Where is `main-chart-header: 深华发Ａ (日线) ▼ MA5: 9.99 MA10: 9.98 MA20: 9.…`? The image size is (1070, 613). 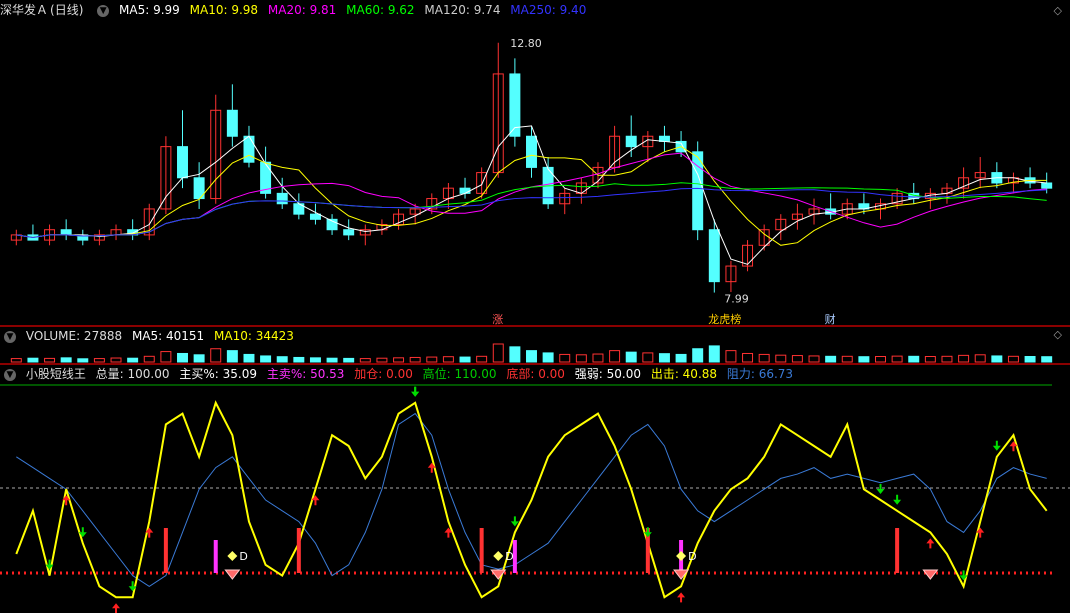 main-chart-header: 深华发Ａ (日线) ▼ MA5: 9.99 MA10: 9.98 MA20: 9.… is located at coordinates (535, 10).